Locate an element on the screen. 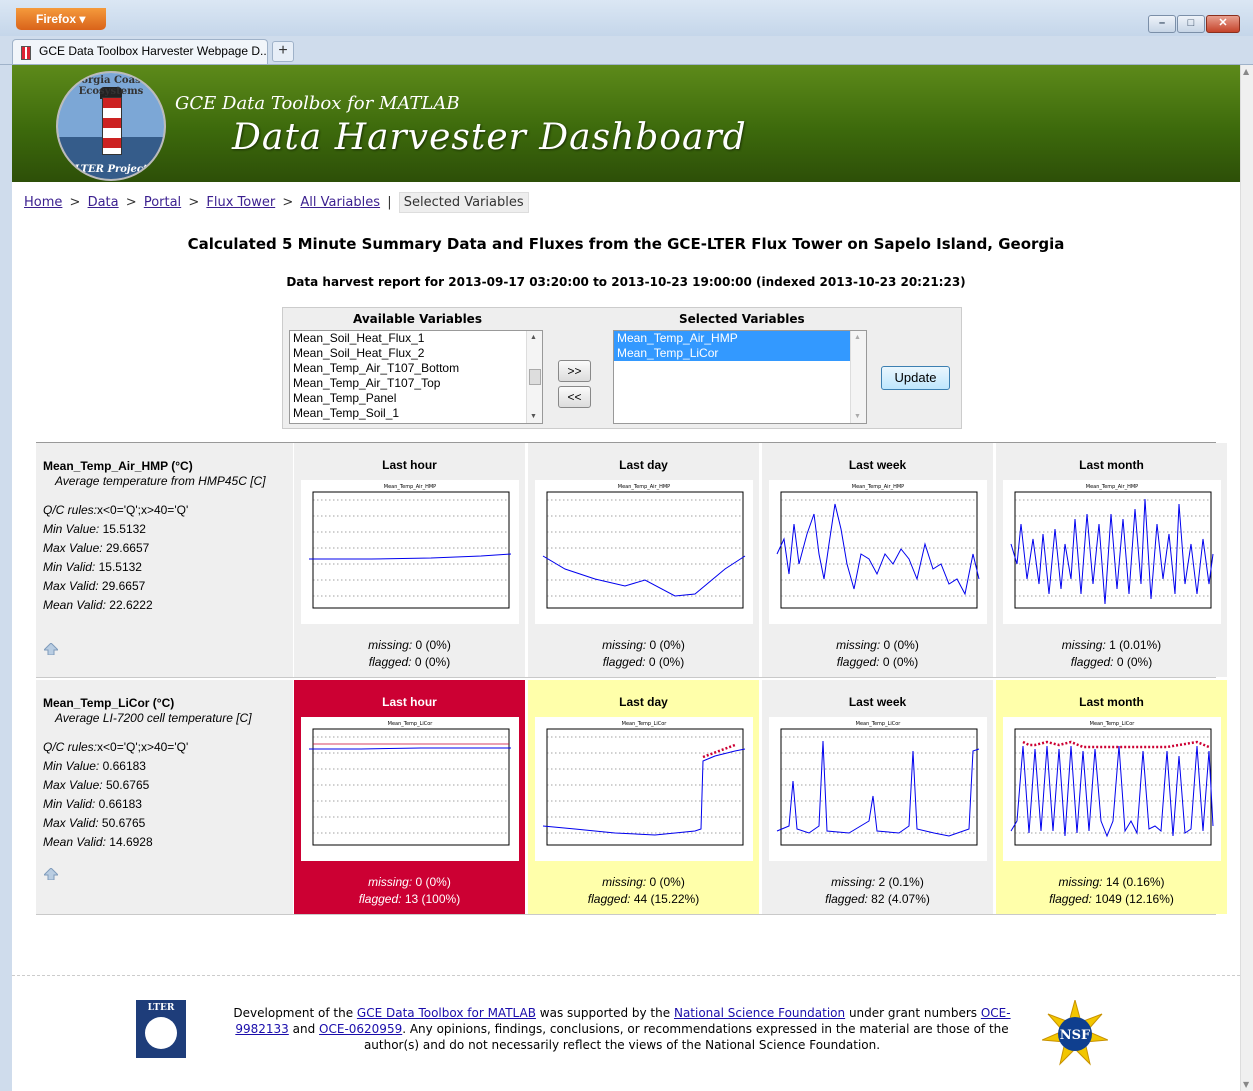 Image resolution: width=1253 pixels, height=1091 pixels. nsf-logo: NSF is located at coordinates (1075, 1033).